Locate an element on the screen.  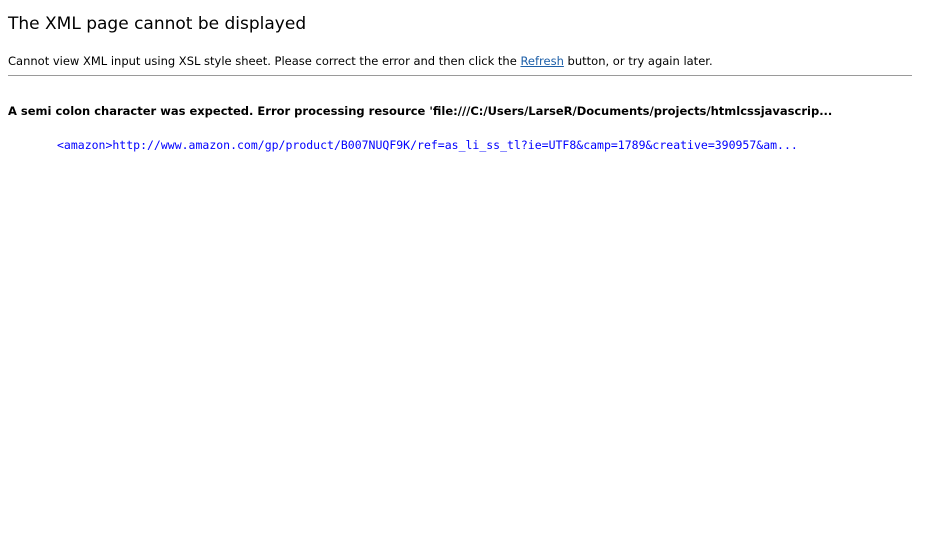
message-text-after: button, or try again later. is located at coordinates (638, 61).